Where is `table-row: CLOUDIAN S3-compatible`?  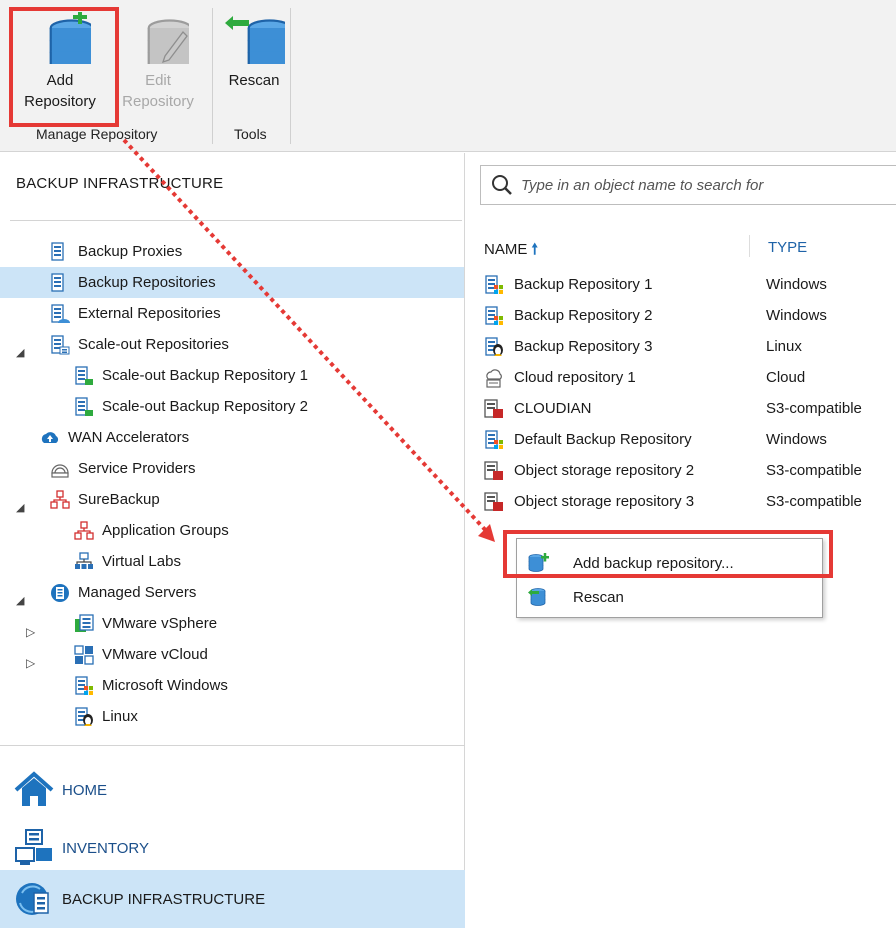 table-row: CLOUDIAN S3-compatible is located at coordinates (690, 408).